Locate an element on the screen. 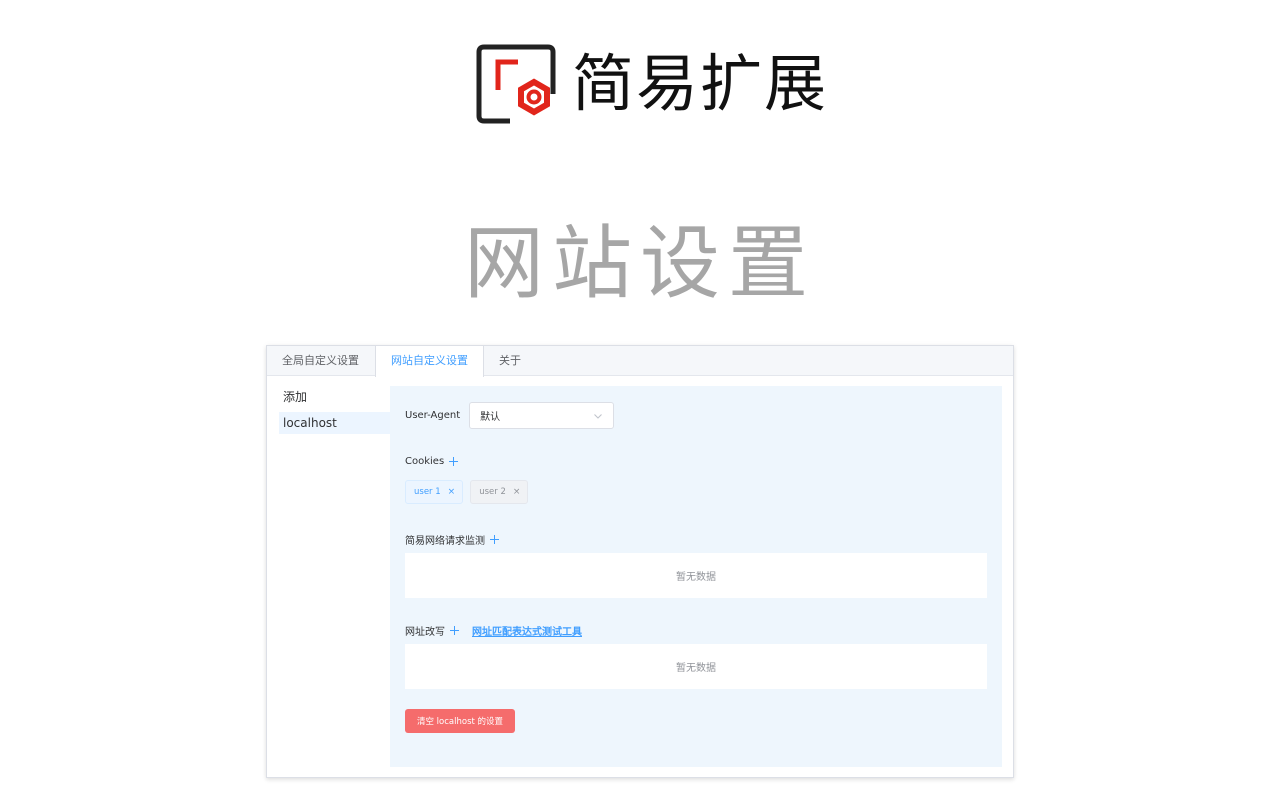 Image resolution: width=1280 pixels, height=800 pixels. cookie-tags: user 1 × user 2 × is located at coordinates (470, 492).